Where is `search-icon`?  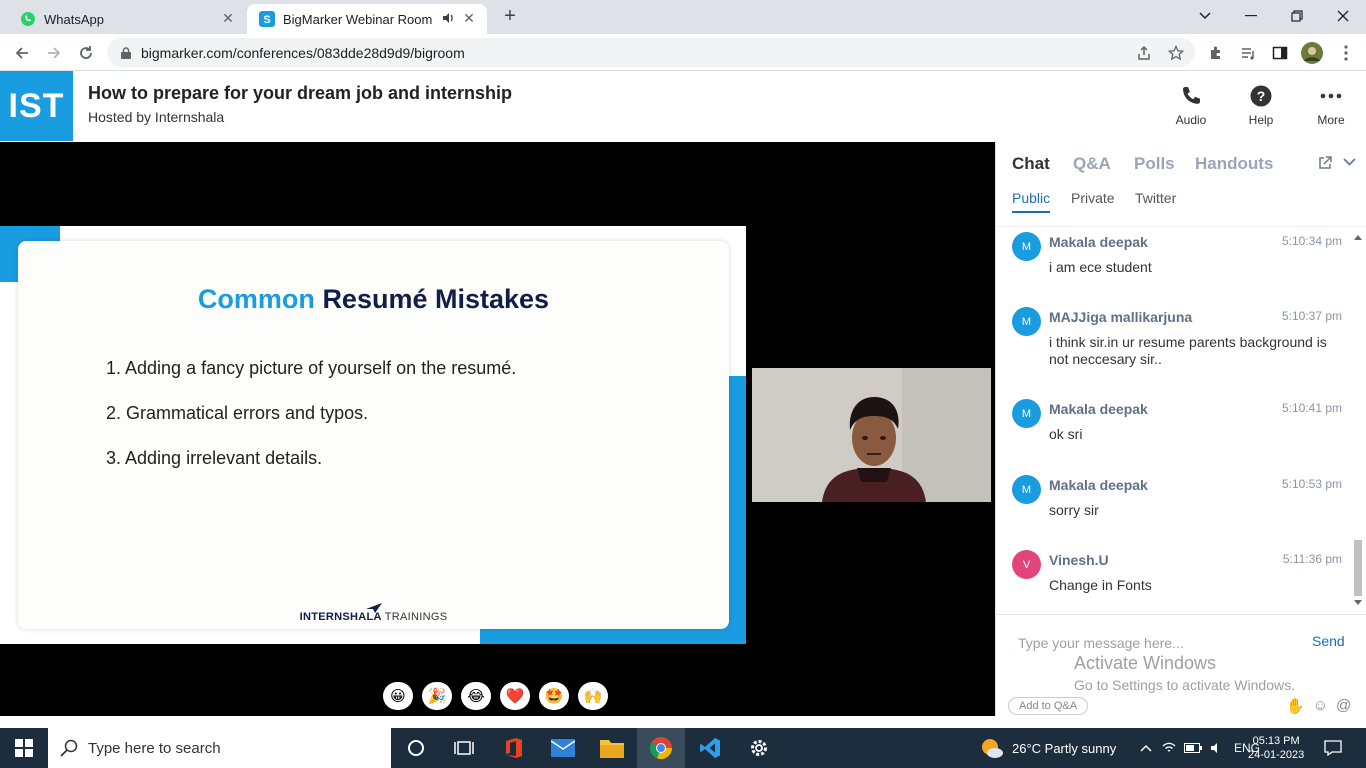
search-icon is located at coordinates (69, 748).